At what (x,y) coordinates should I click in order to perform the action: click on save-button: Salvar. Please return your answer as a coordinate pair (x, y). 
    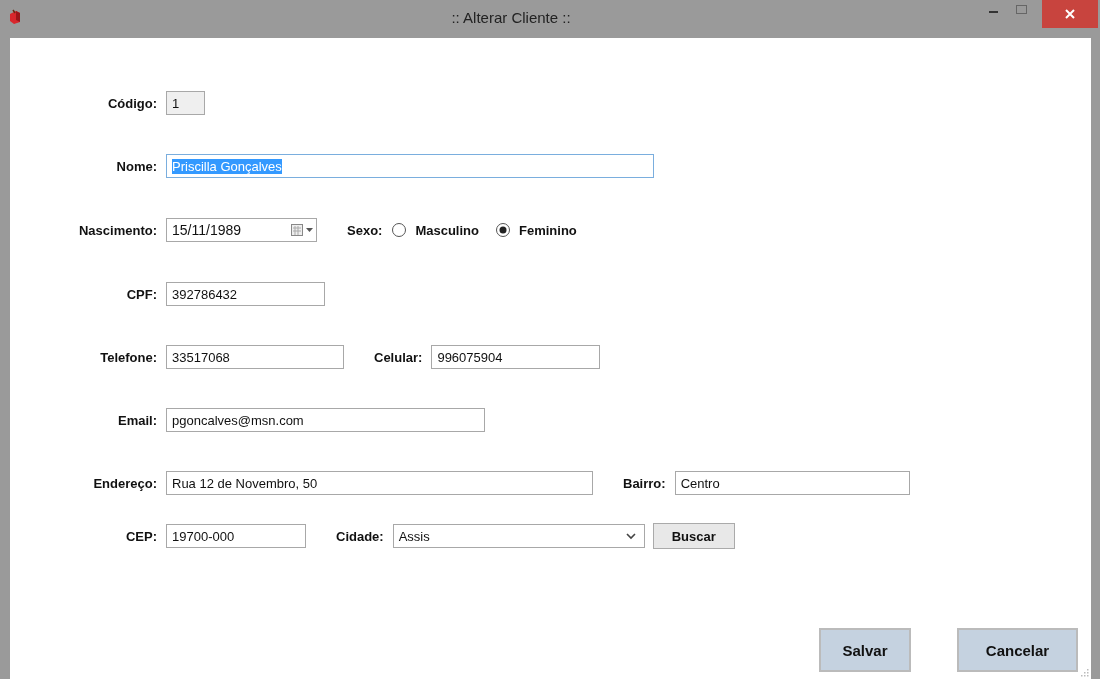
    Looking at the image, I should click on (865, 650).